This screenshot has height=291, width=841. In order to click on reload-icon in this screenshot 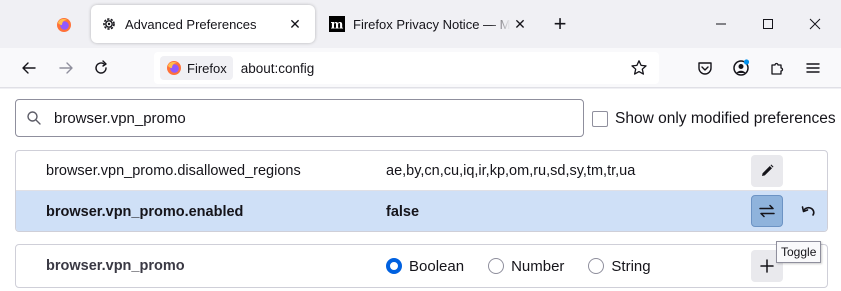, I will do `click(101, 67)`.